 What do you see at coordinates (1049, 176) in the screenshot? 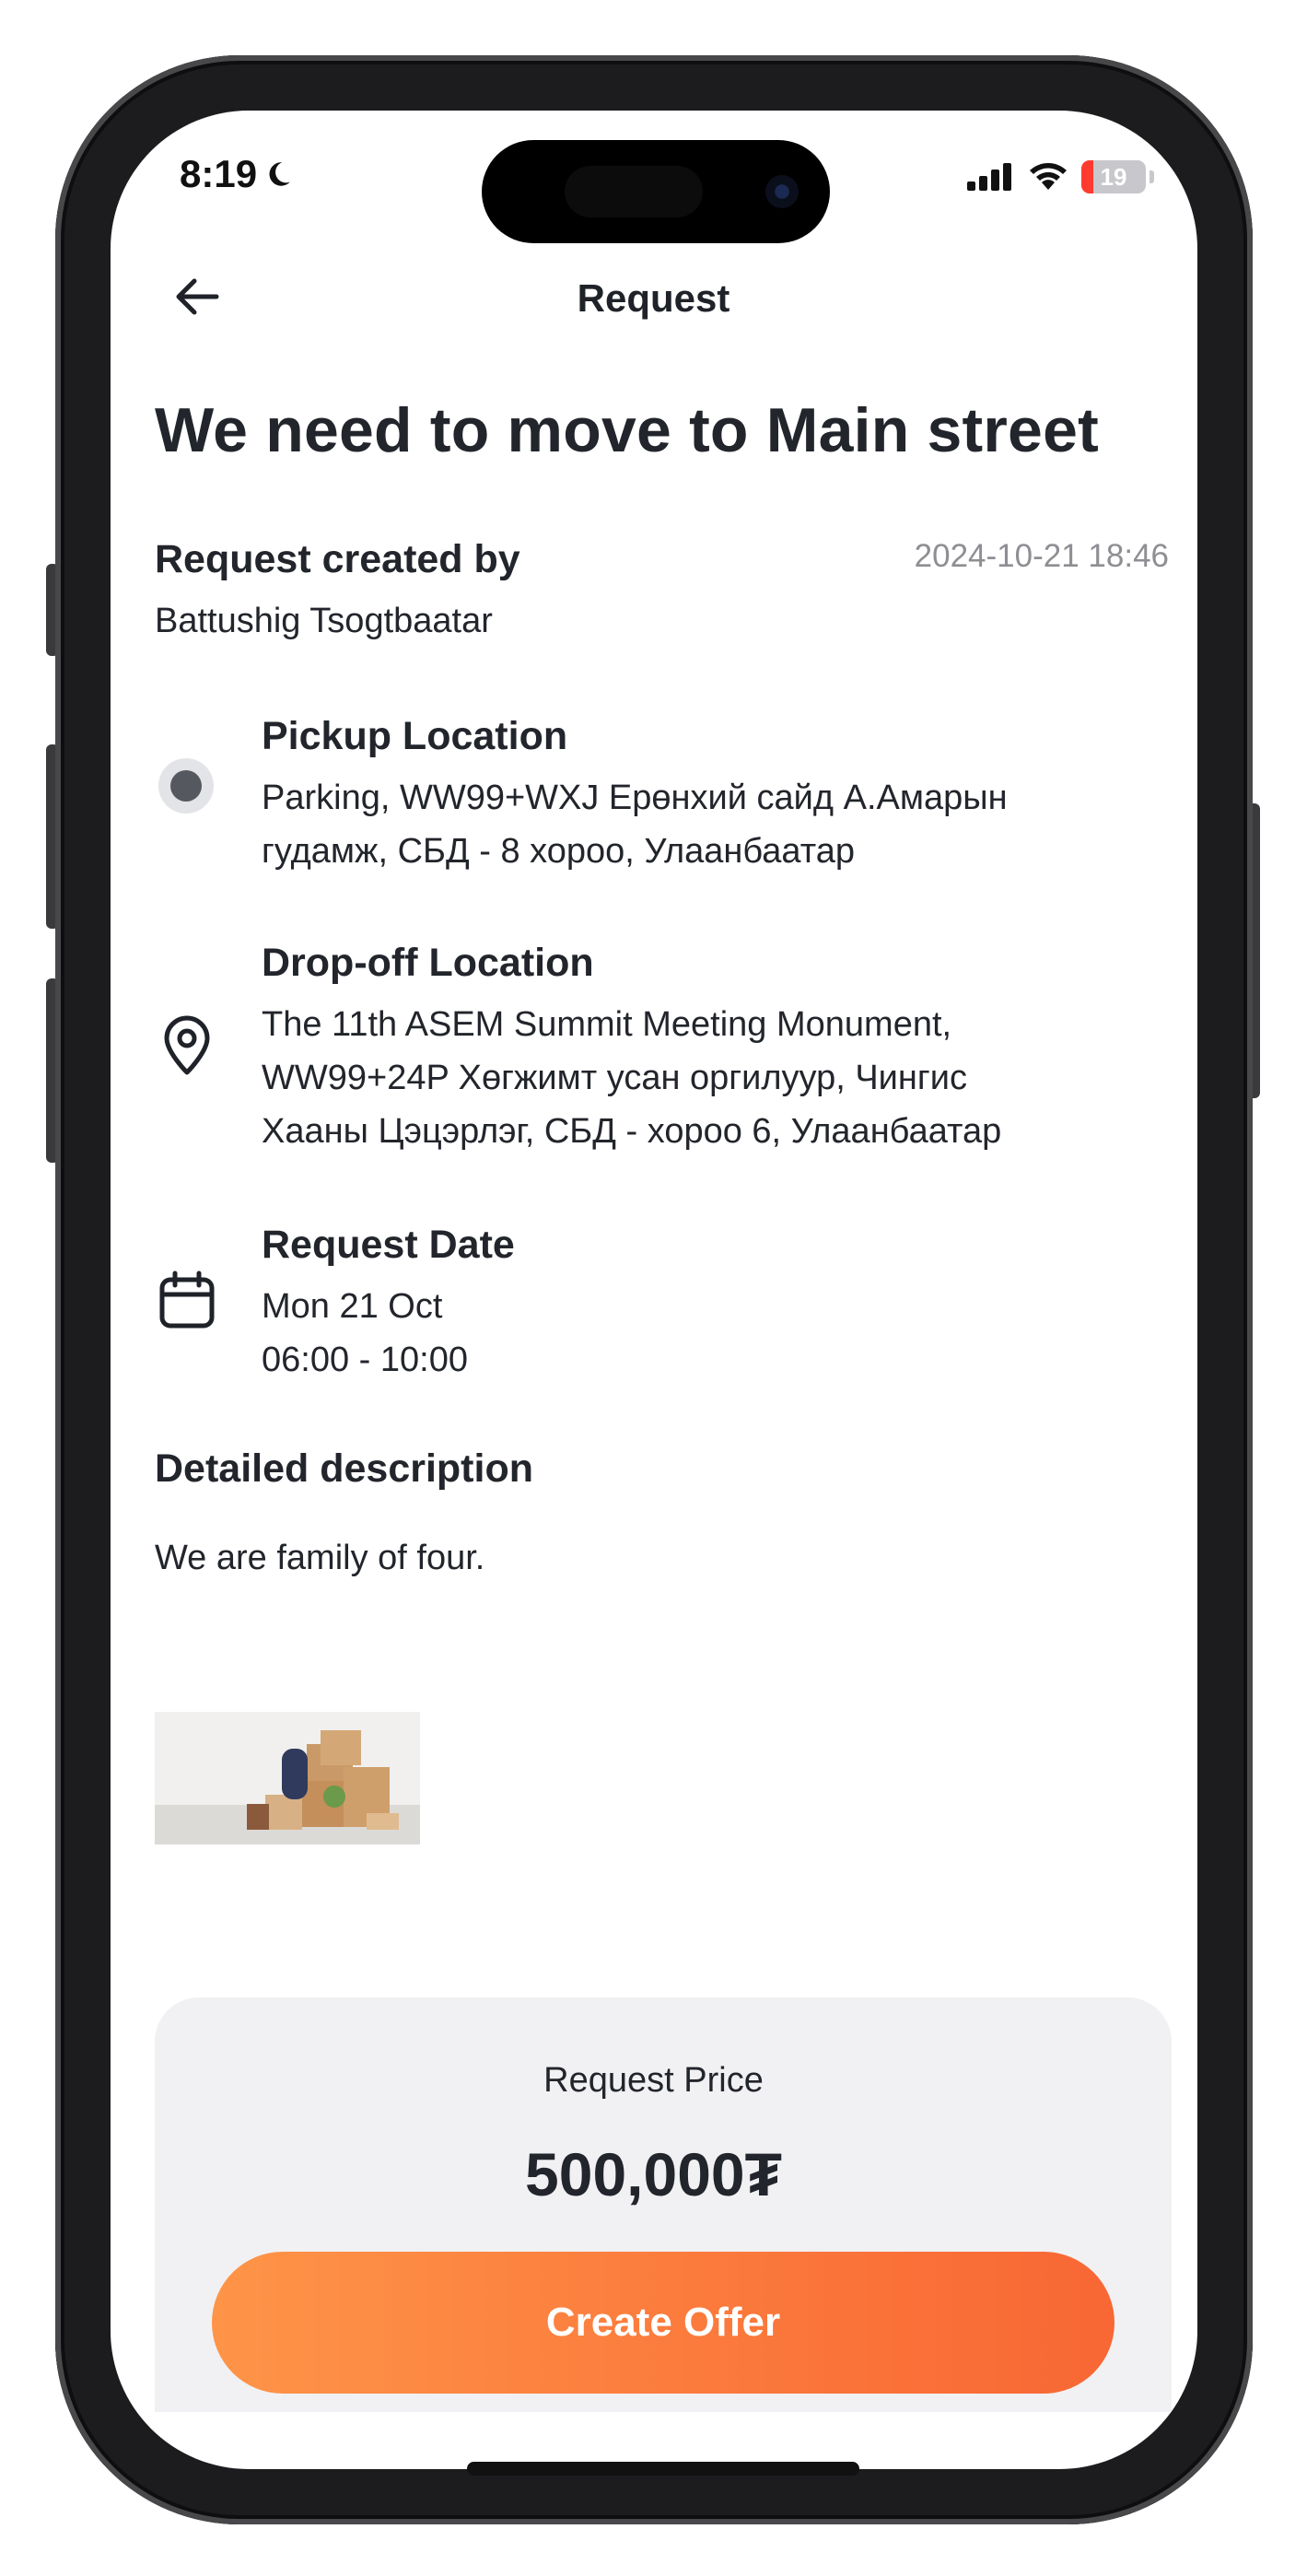
I see `wifi-icon` at bounding box center [1049, 176].